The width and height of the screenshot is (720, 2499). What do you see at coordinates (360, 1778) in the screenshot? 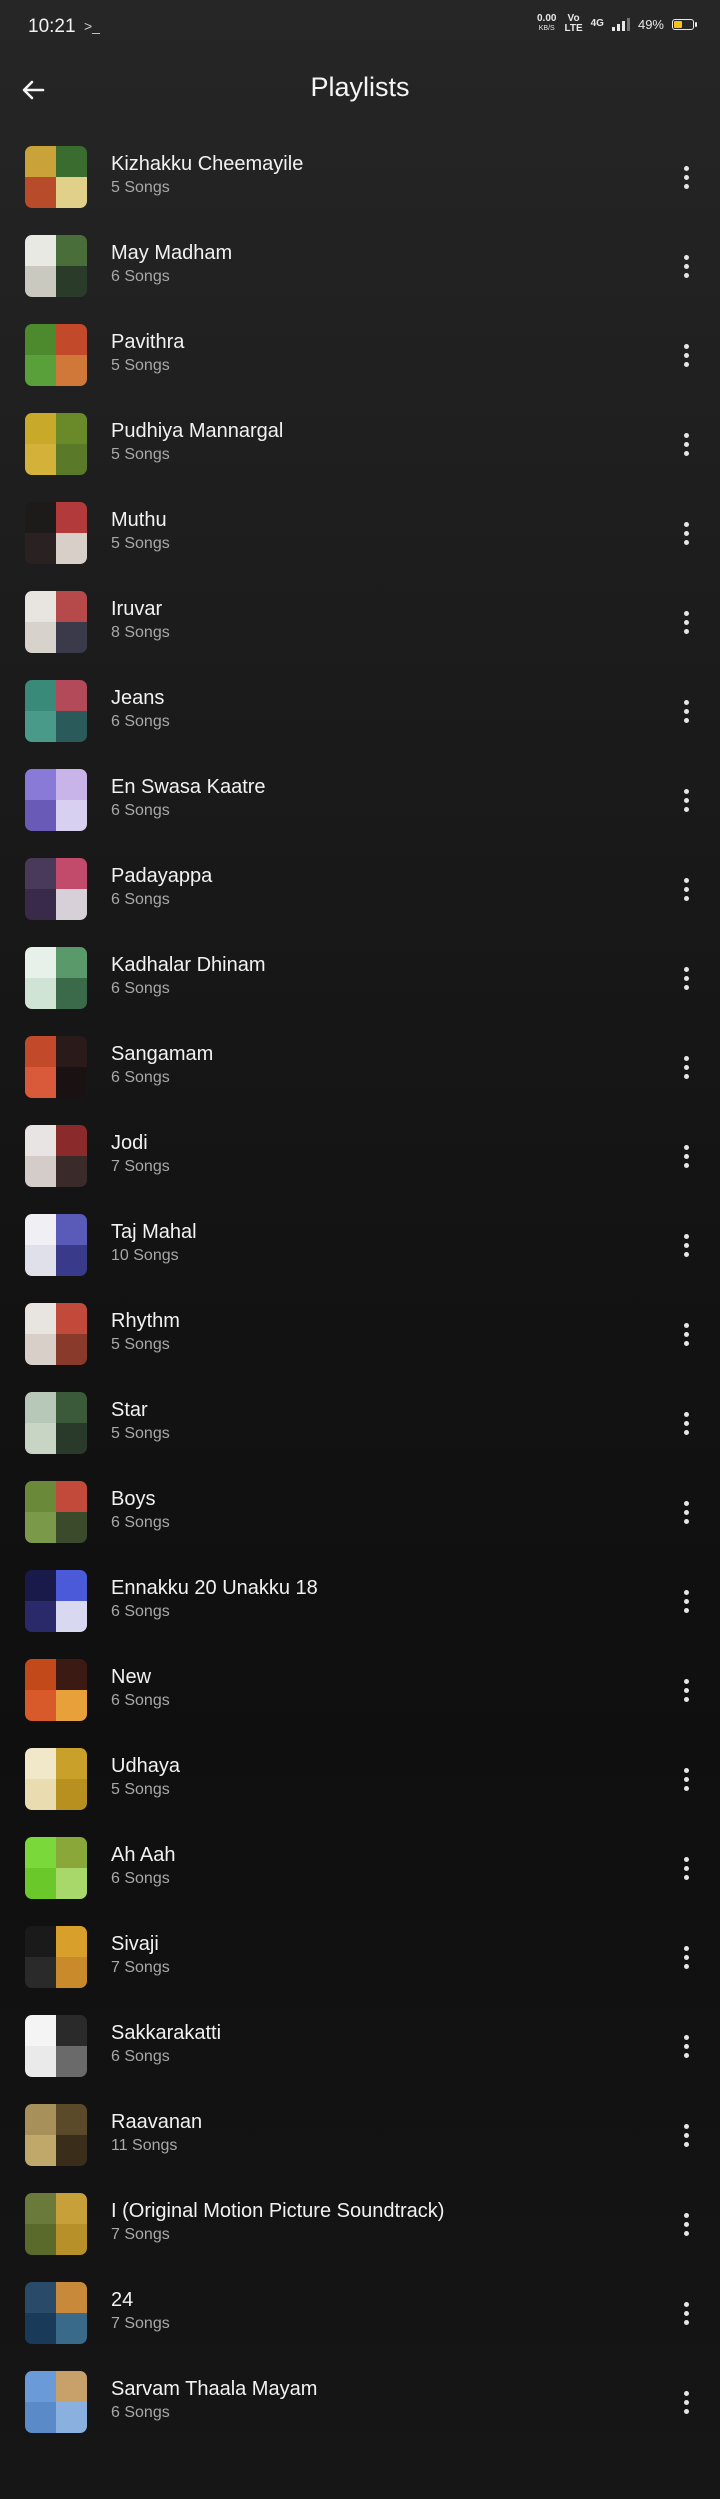
I see `playlist-item: Udhaya 5 Songs` at bounding box center [360, 1778].